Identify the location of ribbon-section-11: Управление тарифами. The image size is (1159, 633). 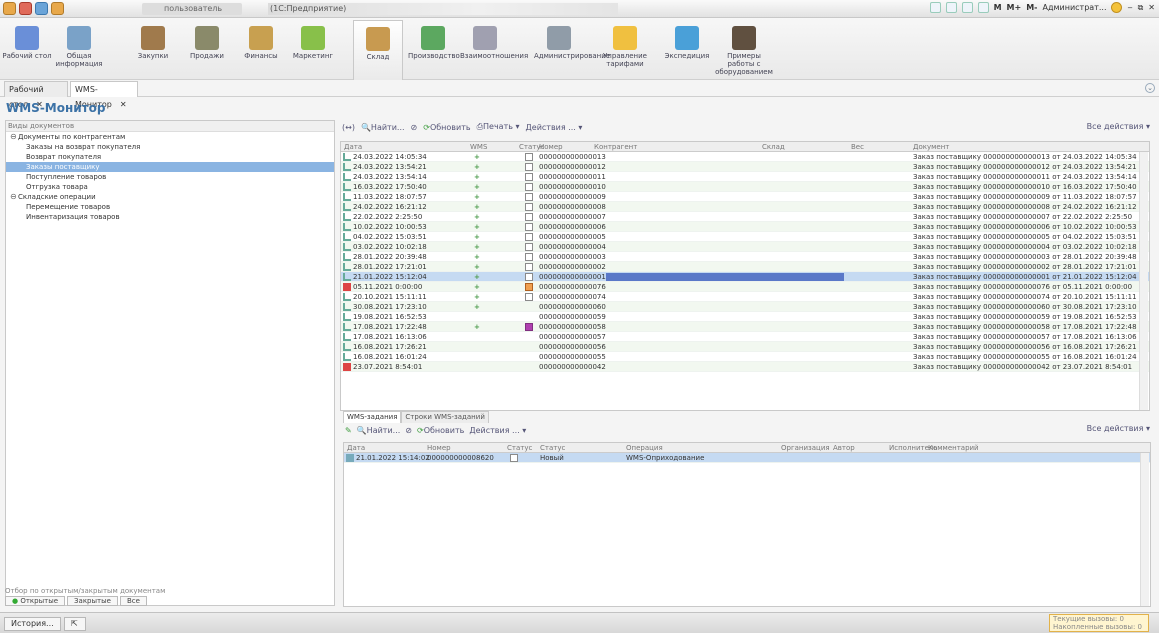
(625, 49).